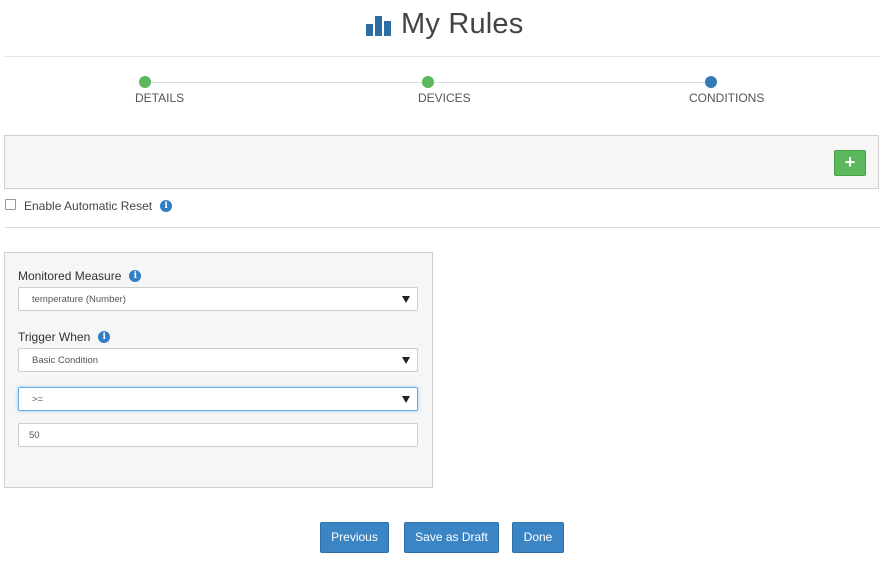 The width and height of the screenshot is (891, 562). Describe the element at coordinates (462, 24) in the screenshot. I see `page-title: My Rules` at that location.